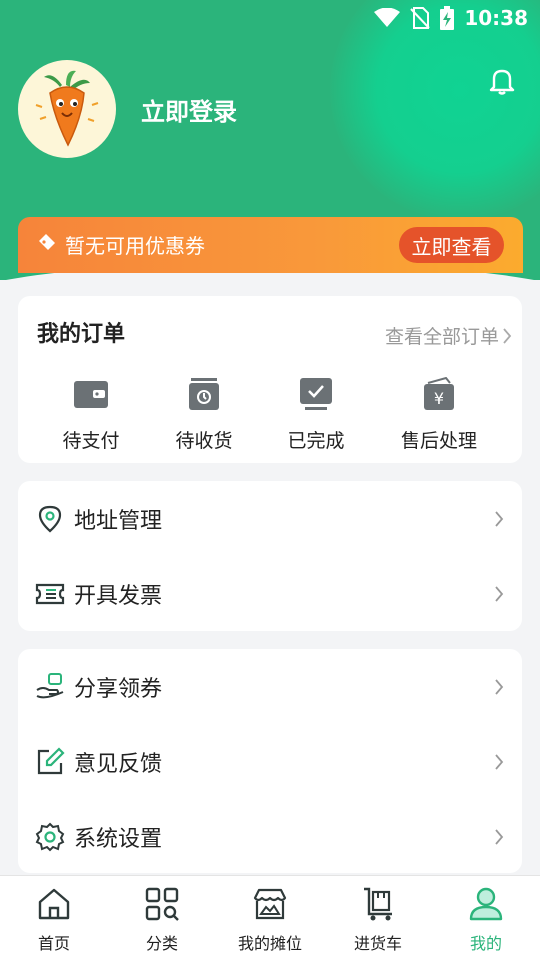  What do you see at coordinates (270, 593) in the screenshot?
I see `menu-issue-invoice: 开具发票` at bounding box center [270, 593].